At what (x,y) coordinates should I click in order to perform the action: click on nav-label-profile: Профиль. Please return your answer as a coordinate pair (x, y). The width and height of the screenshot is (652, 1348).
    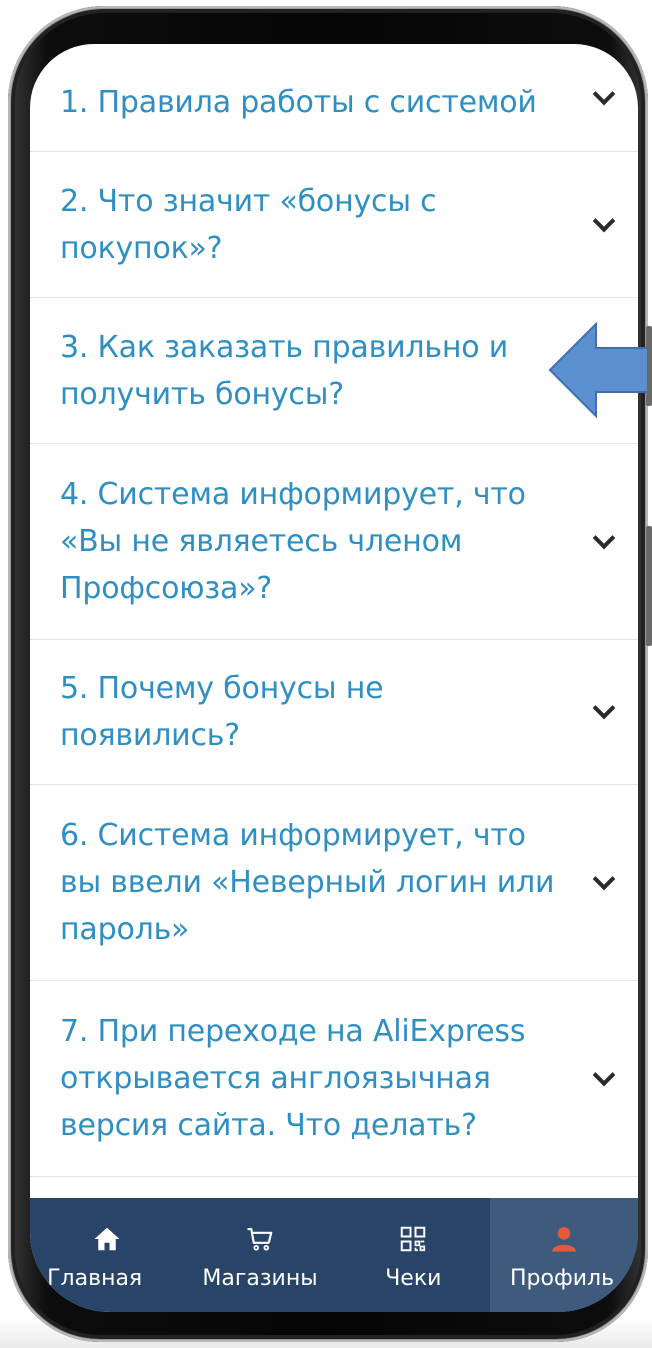
    Looking at the image, I should click on (562, 1278).